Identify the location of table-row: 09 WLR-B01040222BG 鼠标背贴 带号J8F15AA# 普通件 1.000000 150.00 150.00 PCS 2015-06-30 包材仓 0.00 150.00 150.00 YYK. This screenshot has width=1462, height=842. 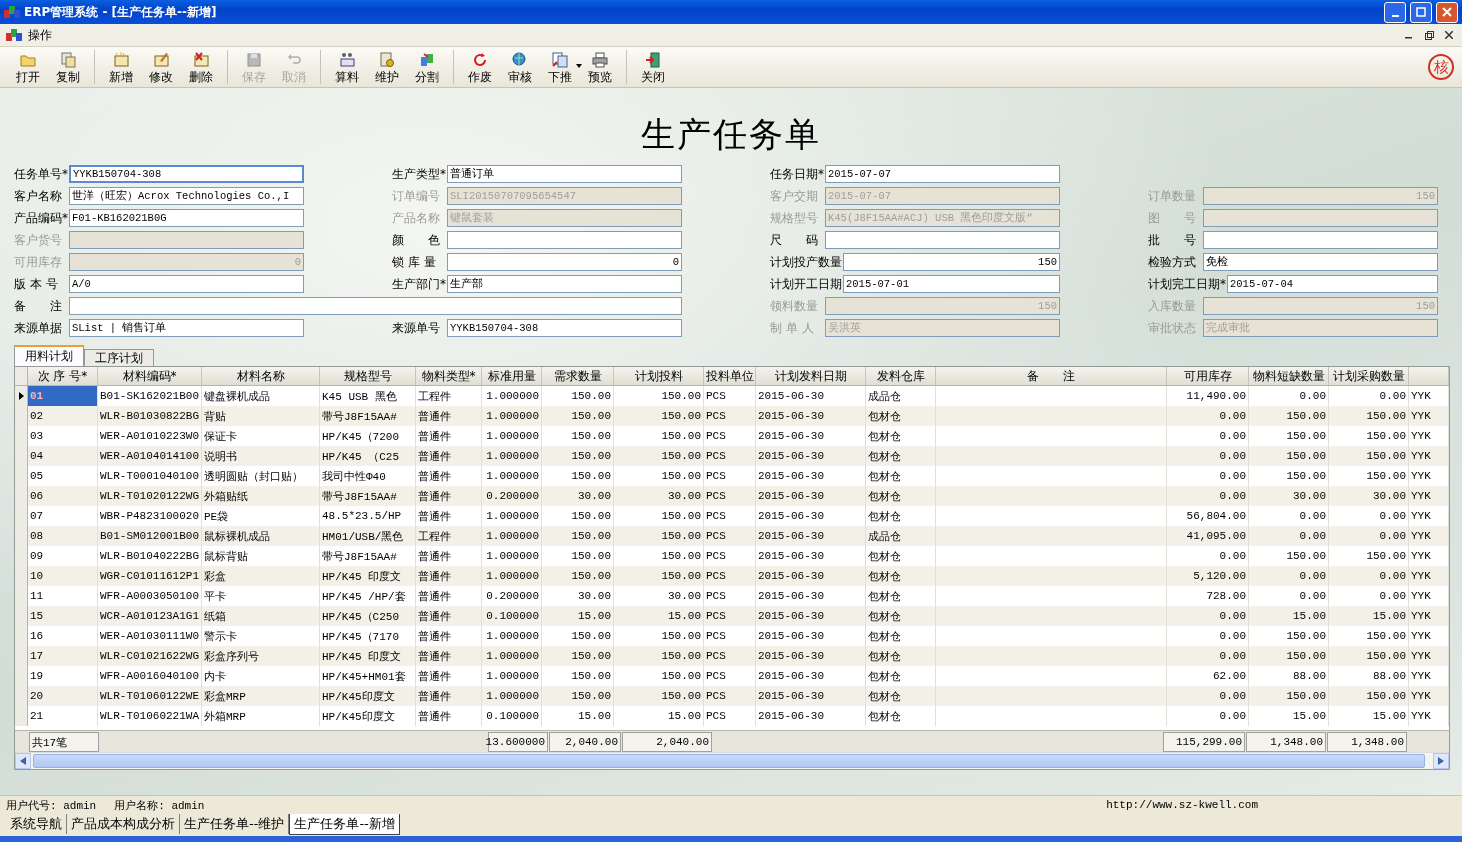
(732, 556).